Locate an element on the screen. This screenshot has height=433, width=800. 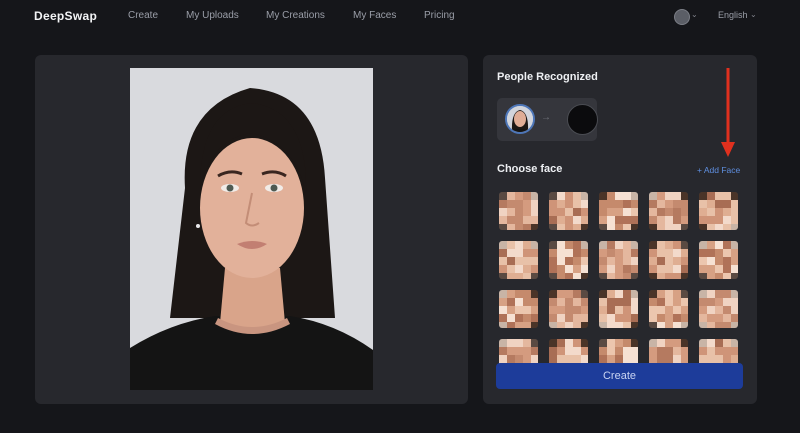
target-face-slot is located at coordinates (582, 119).